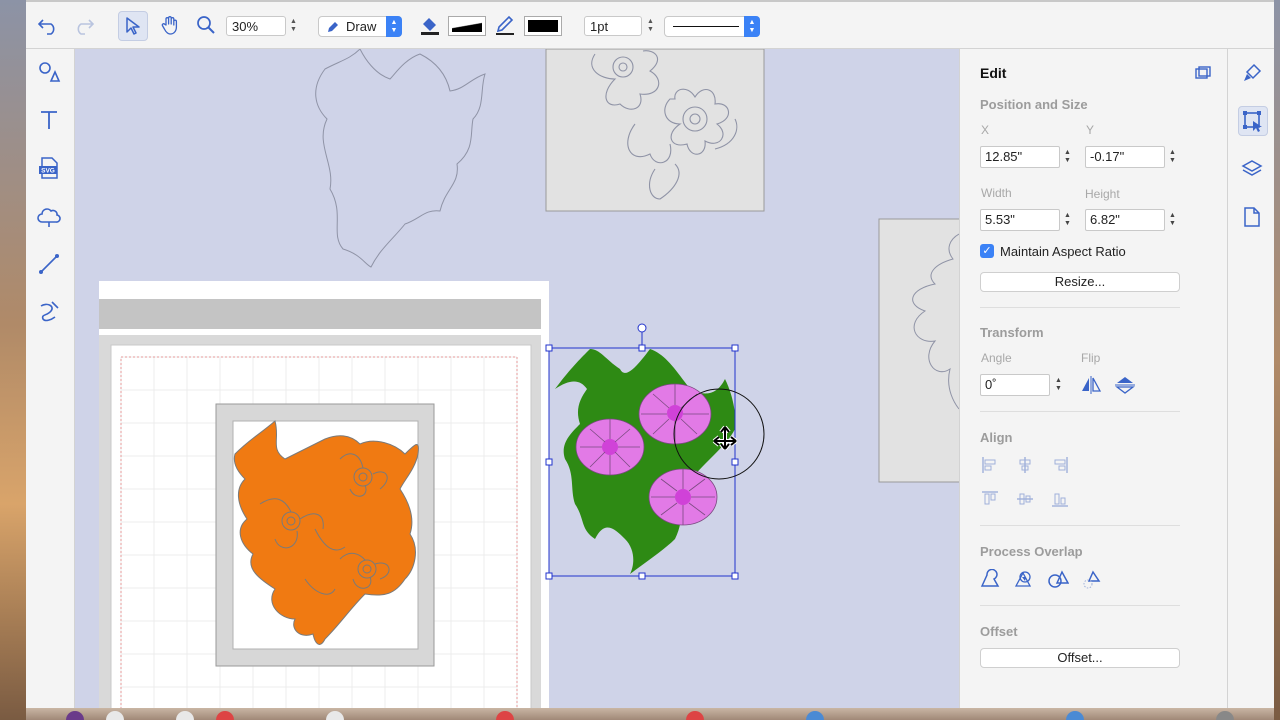  I want to click on transform-select-icon, so click(1253, 121).